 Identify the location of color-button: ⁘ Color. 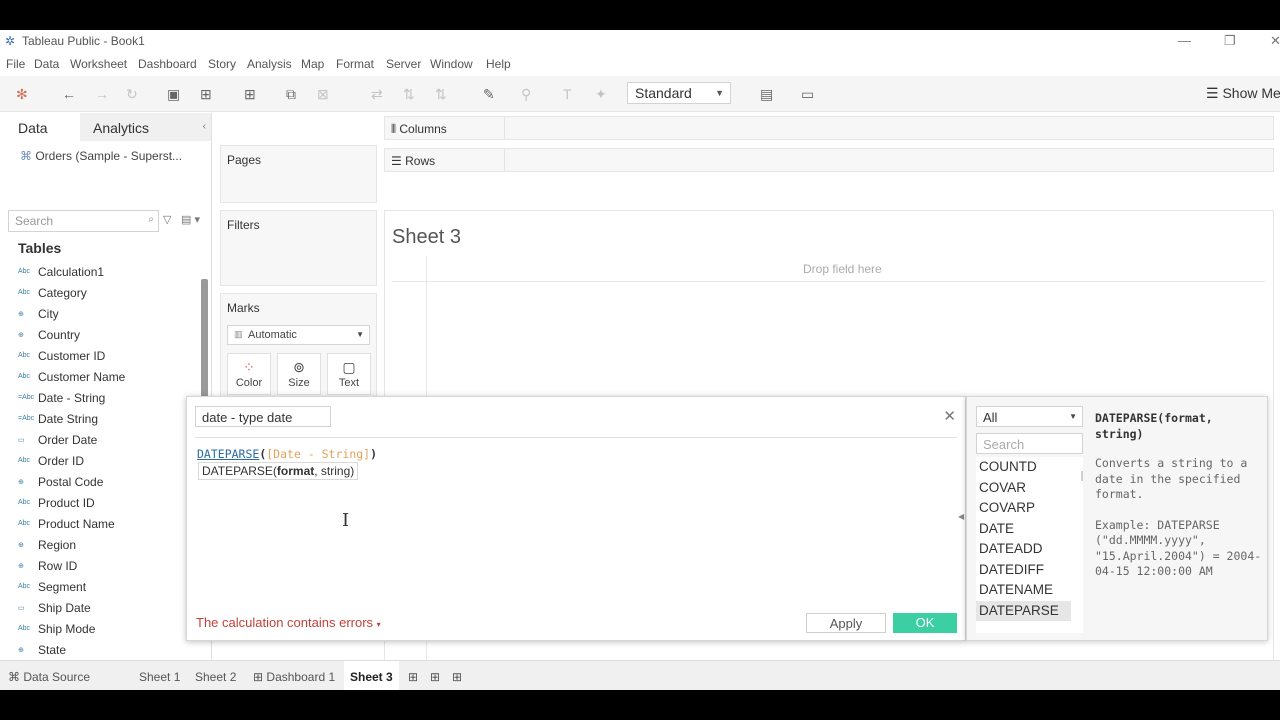
(249, 374).